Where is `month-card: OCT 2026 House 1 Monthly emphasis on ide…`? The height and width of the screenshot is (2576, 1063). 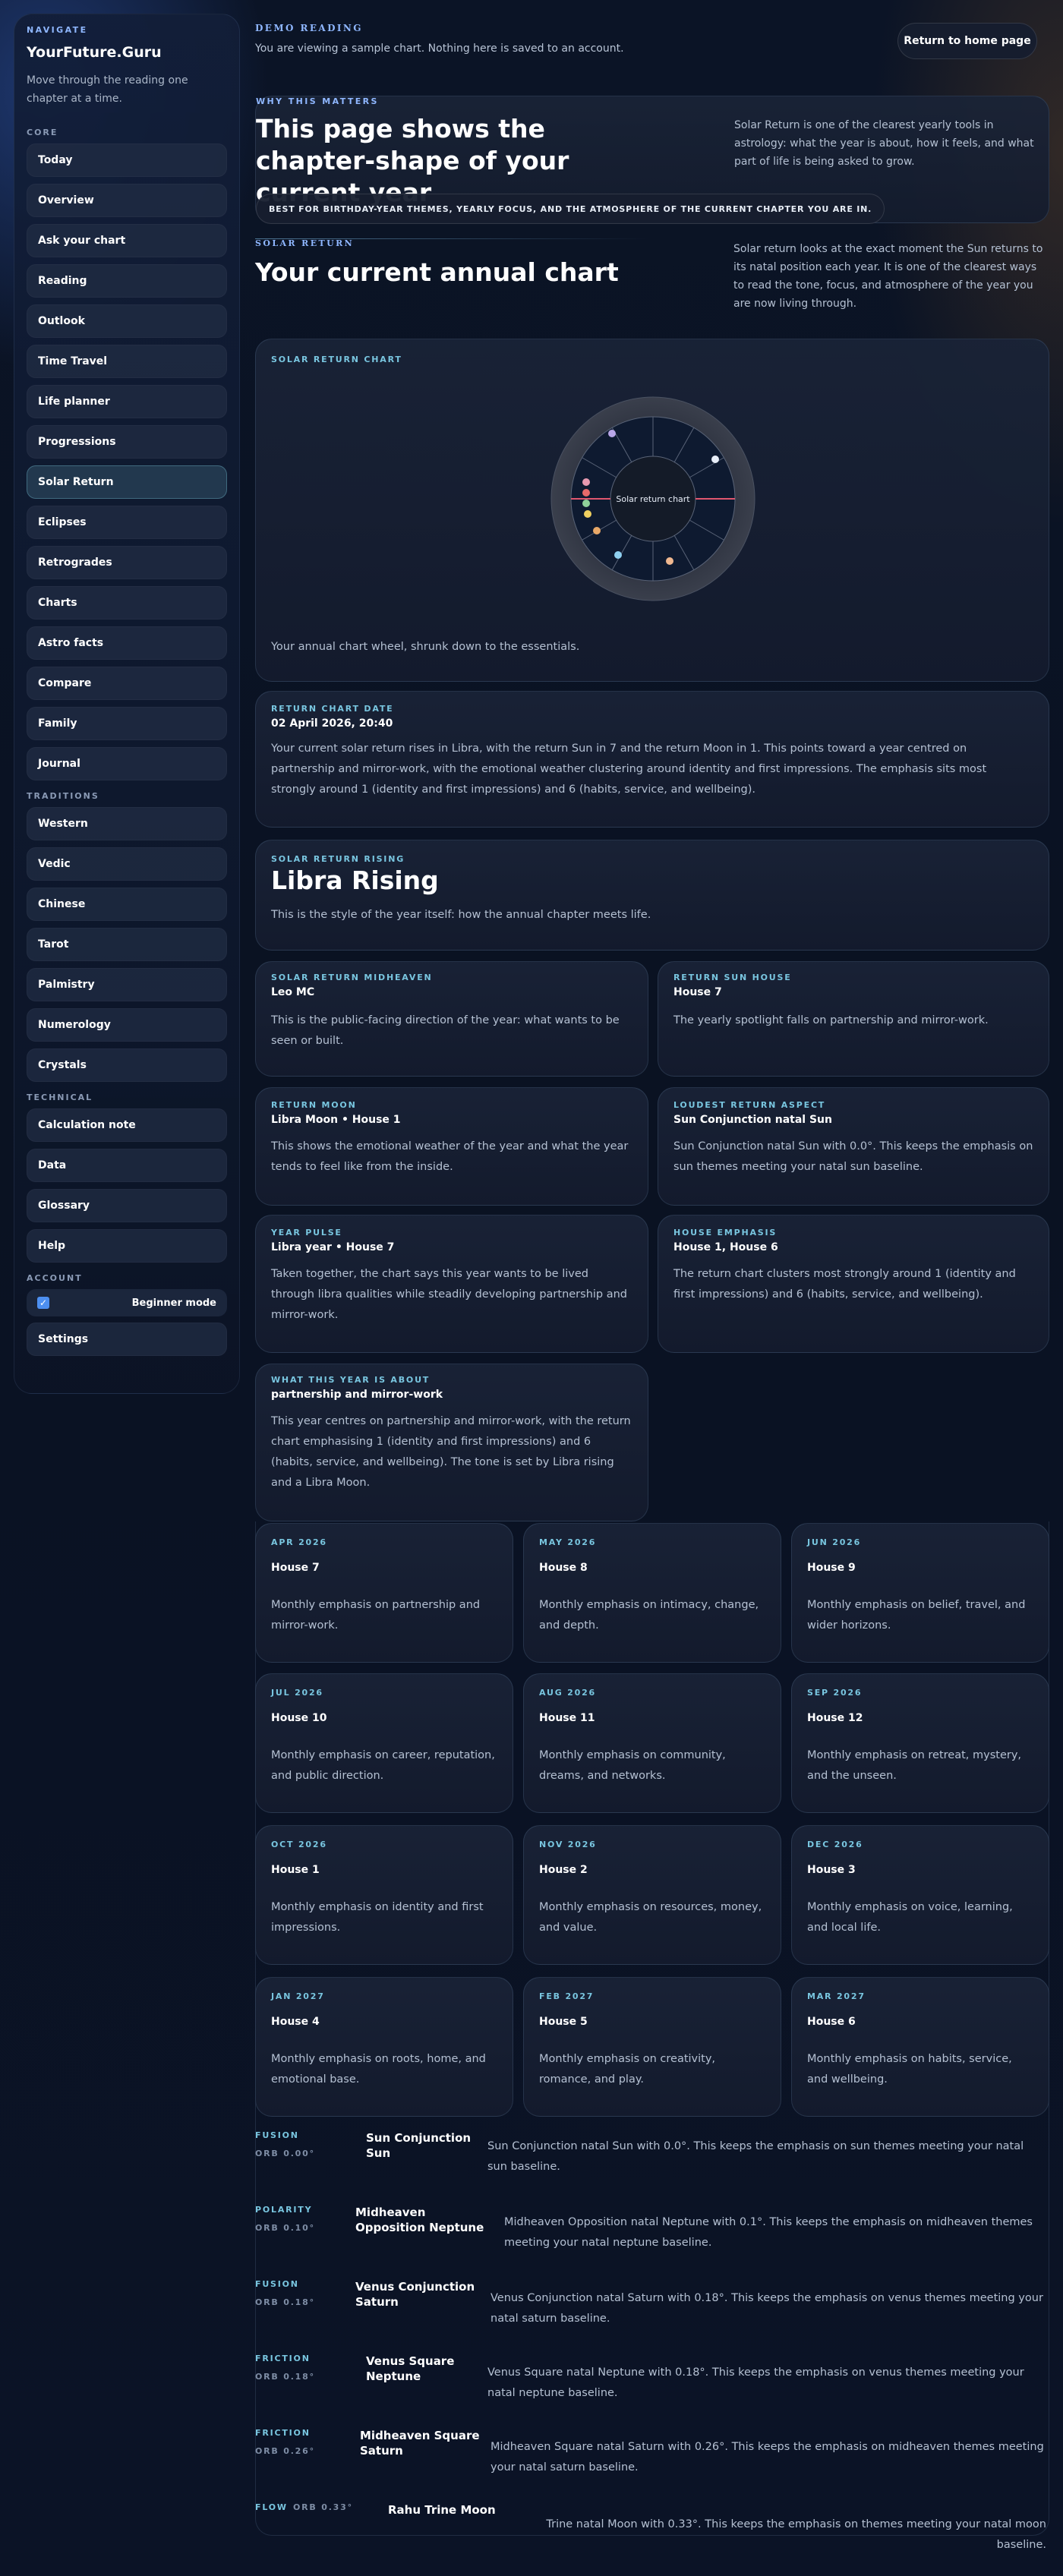 month-card: OCT 2026 House 1 Monthly emphasis on ide… is located at coordinates (384, 1895).